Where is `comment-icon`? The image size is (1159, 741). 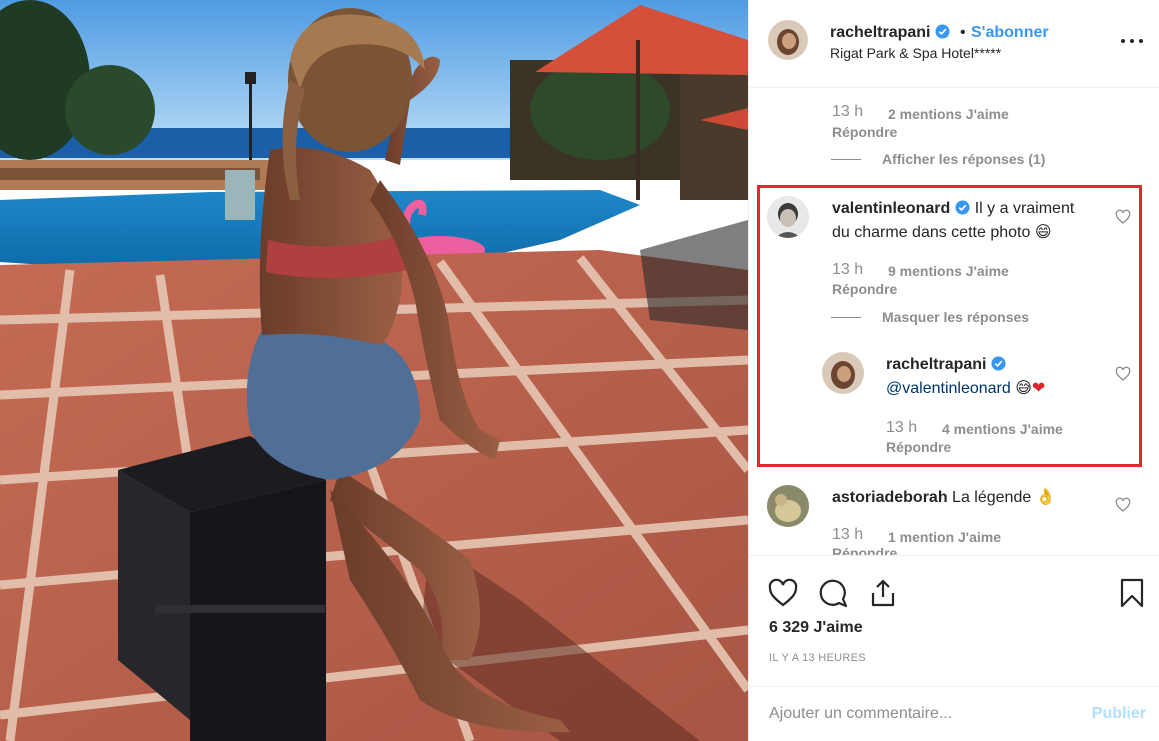
comment-icon is located at coordinates (833, 593).